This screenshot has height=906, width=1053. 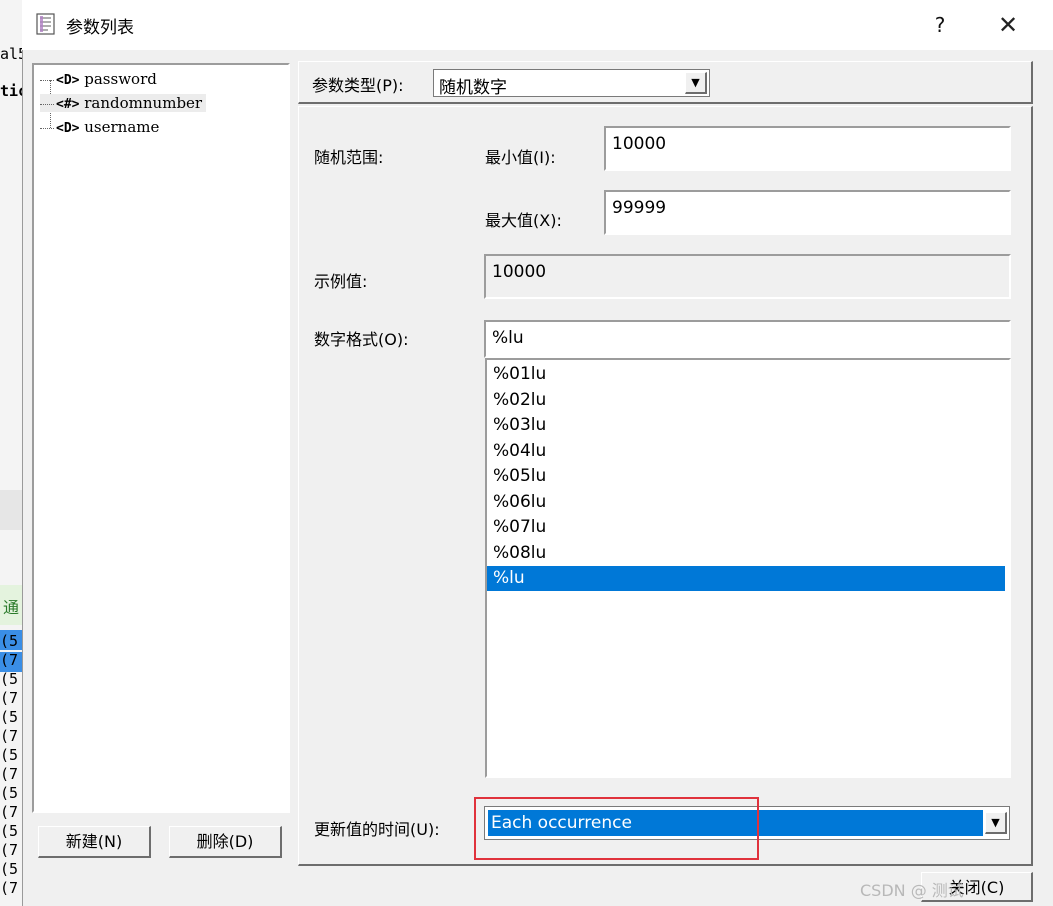 What do you see at coordinates (571, 83) in the screenshot?
I see `parameter-type-select: 随机数字 ▼` at bounding box center [571, 83].